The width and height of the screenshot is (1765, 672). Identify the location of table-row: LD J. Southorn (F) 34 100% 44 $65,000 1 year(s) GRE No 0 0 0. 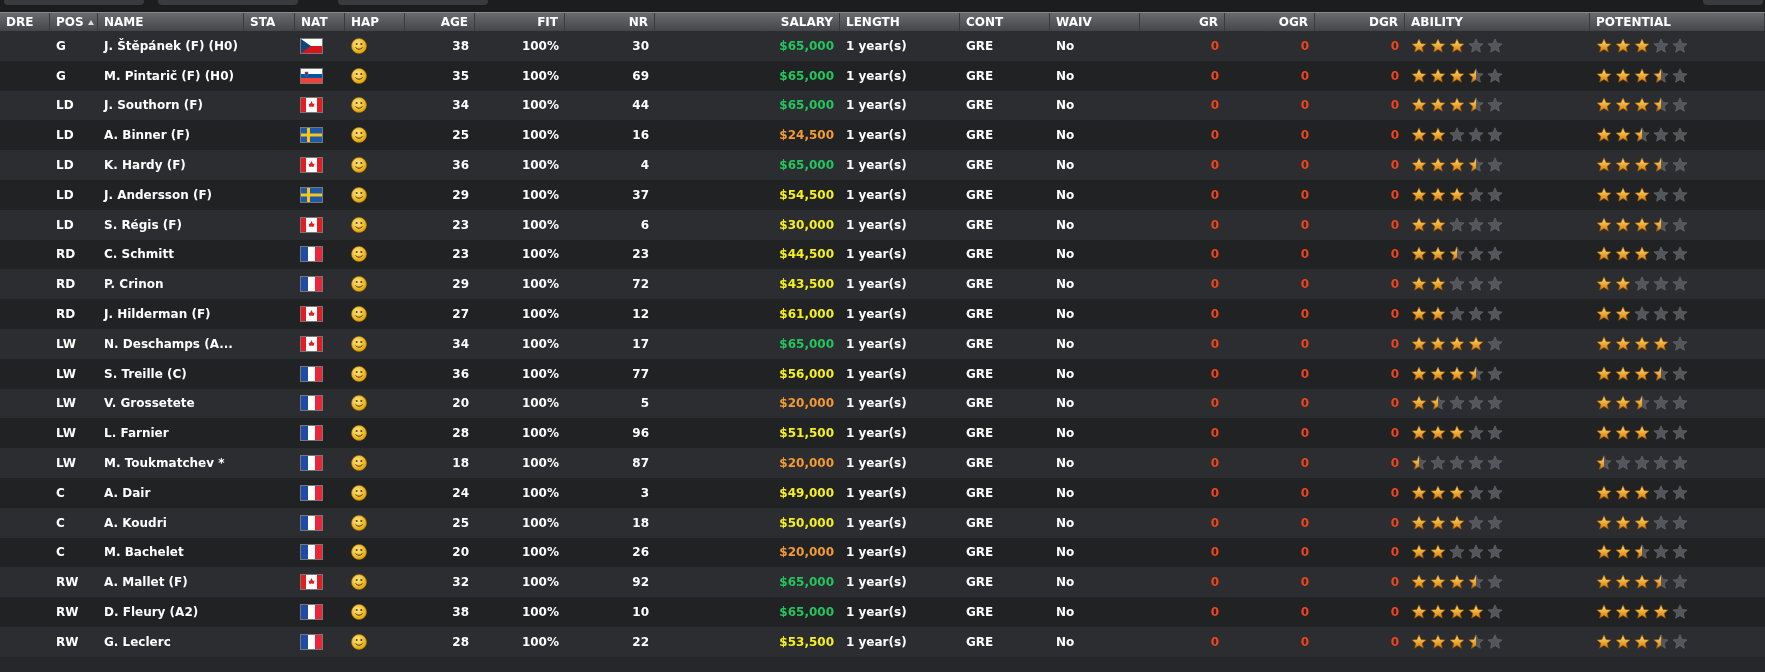
(882, 105).